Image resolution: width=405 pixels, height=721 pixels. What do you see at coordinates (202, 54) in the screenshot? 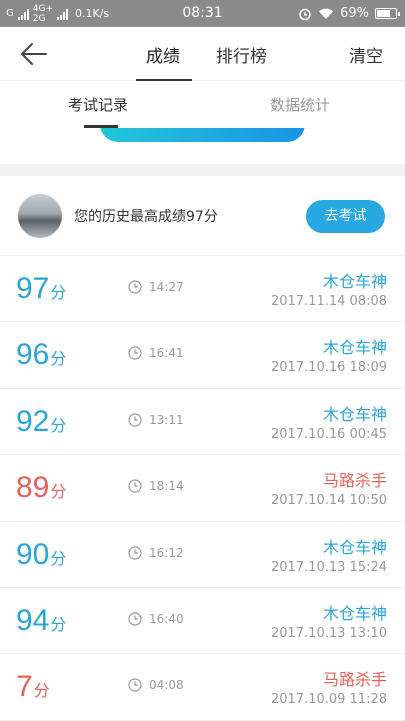
I see `top-nav: 成绩 排行榜 清空` at bounding box center [202, 54].